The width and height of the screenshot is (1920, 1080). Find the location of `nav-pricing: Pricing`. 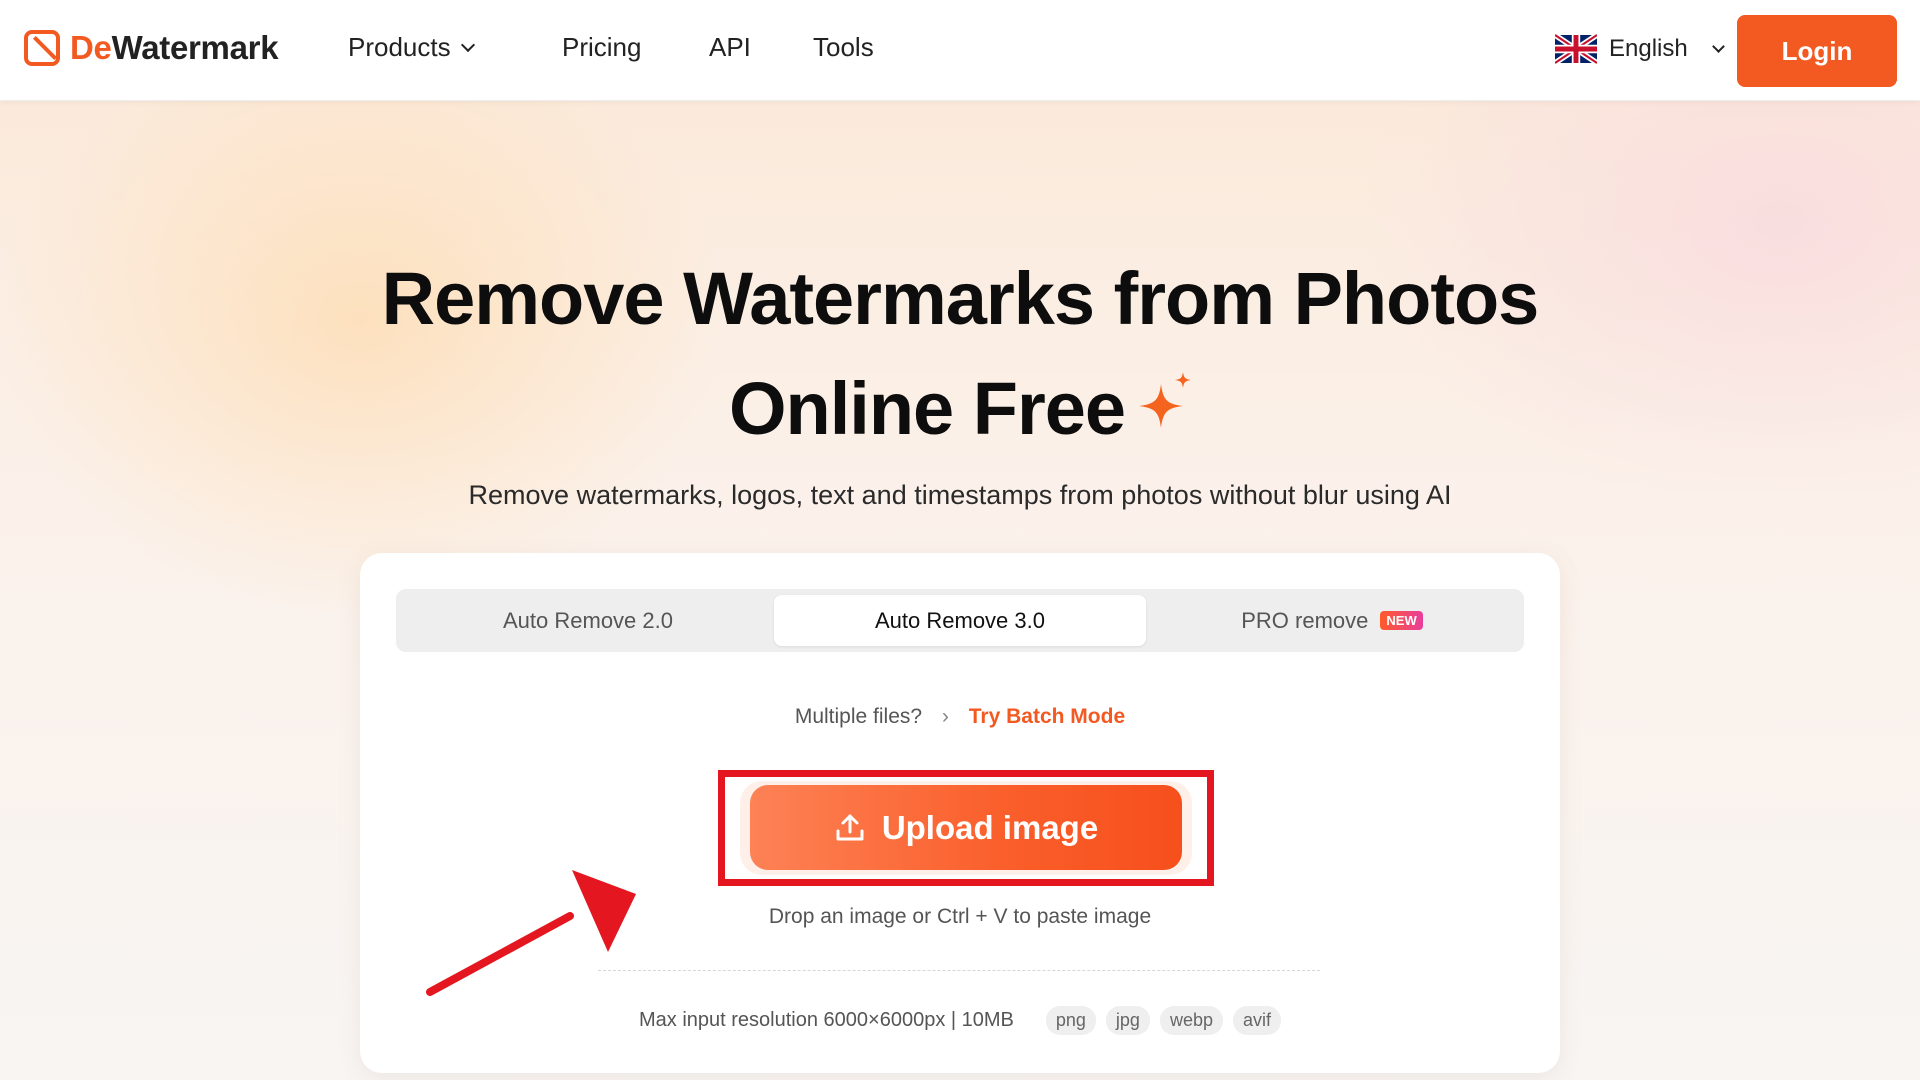

nav-pricing: Pricing is located at coordinates (601, 47).